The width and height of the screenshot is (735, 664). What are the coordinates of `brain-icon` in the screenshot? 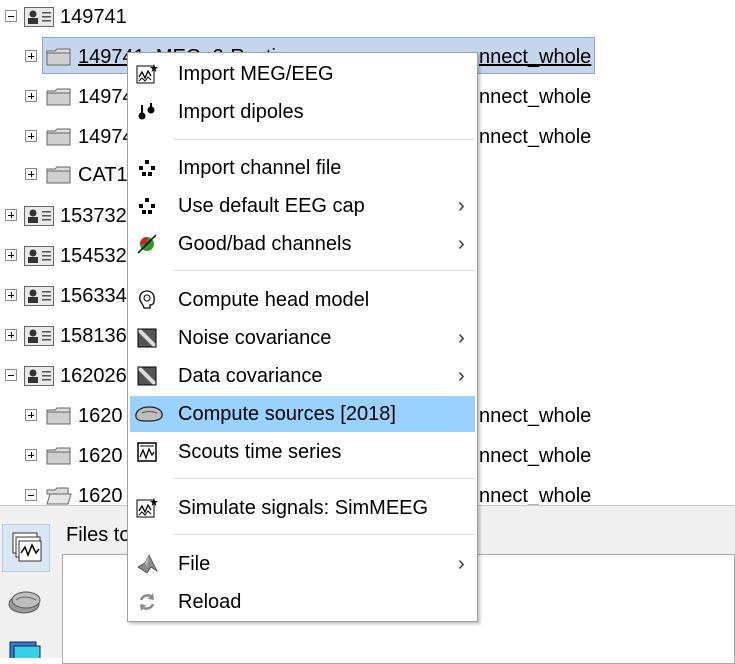 It's located at (149, 414).